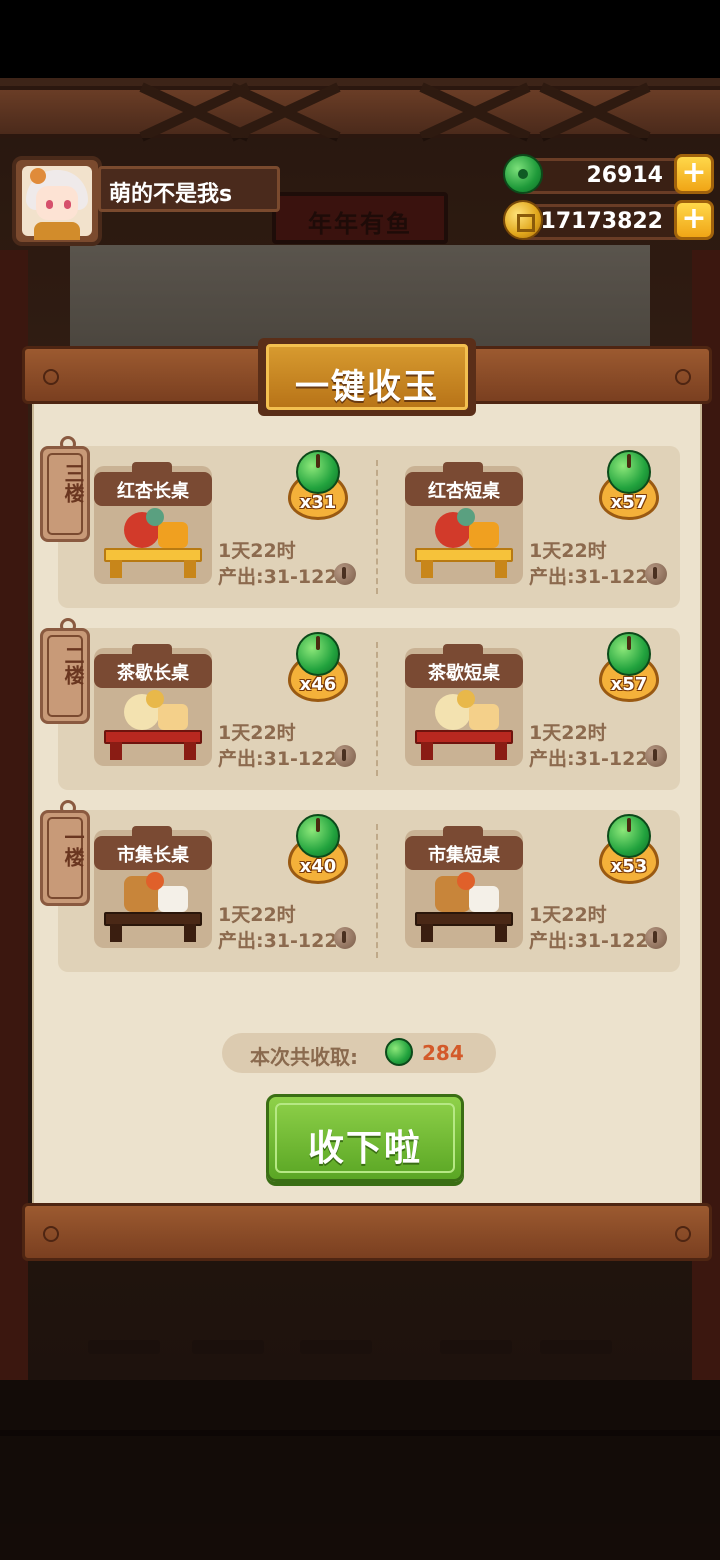 Image resolution: width=720 pixels, height=1560 pixels. What do you see at coordinates (153, 491) in the screenshot?
I see `table-name: 红杏长桌` at bounding box center [153, 491].